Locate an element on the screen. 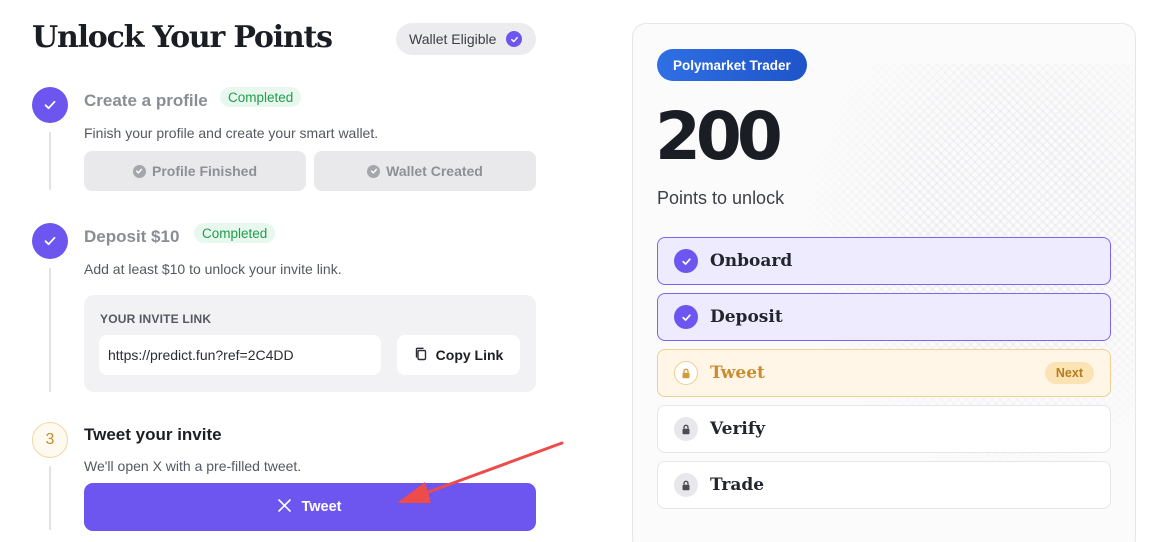 Image resolution: width=1171 pixels, height=542 pixels. x-logo-icon is located at coordinates (285, 507).